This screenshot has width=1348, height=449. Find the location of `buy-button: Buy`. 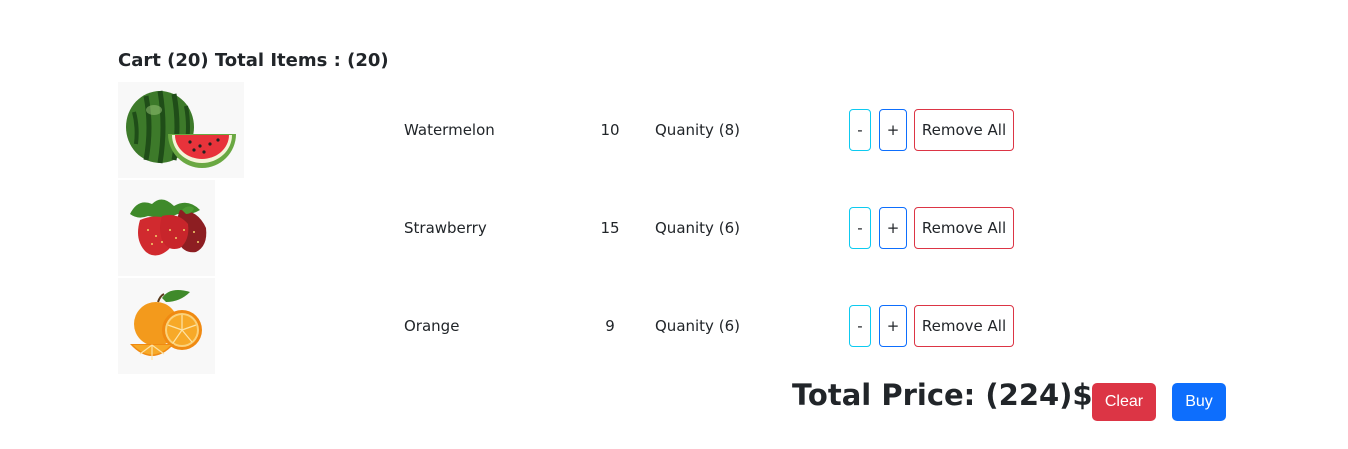

buy-button: Buy is located at coordinates (1199, 402).